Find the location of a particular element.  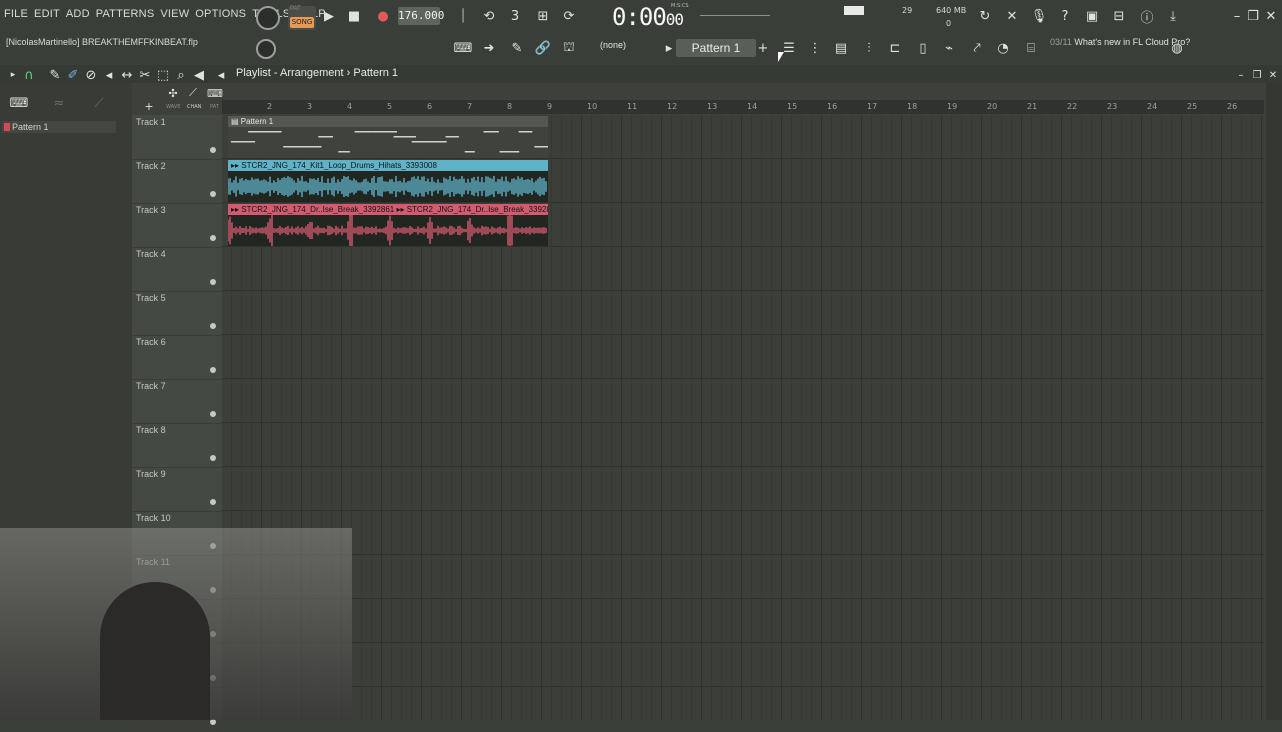

track-header: Track 2 is located at coordinates (177, 181).